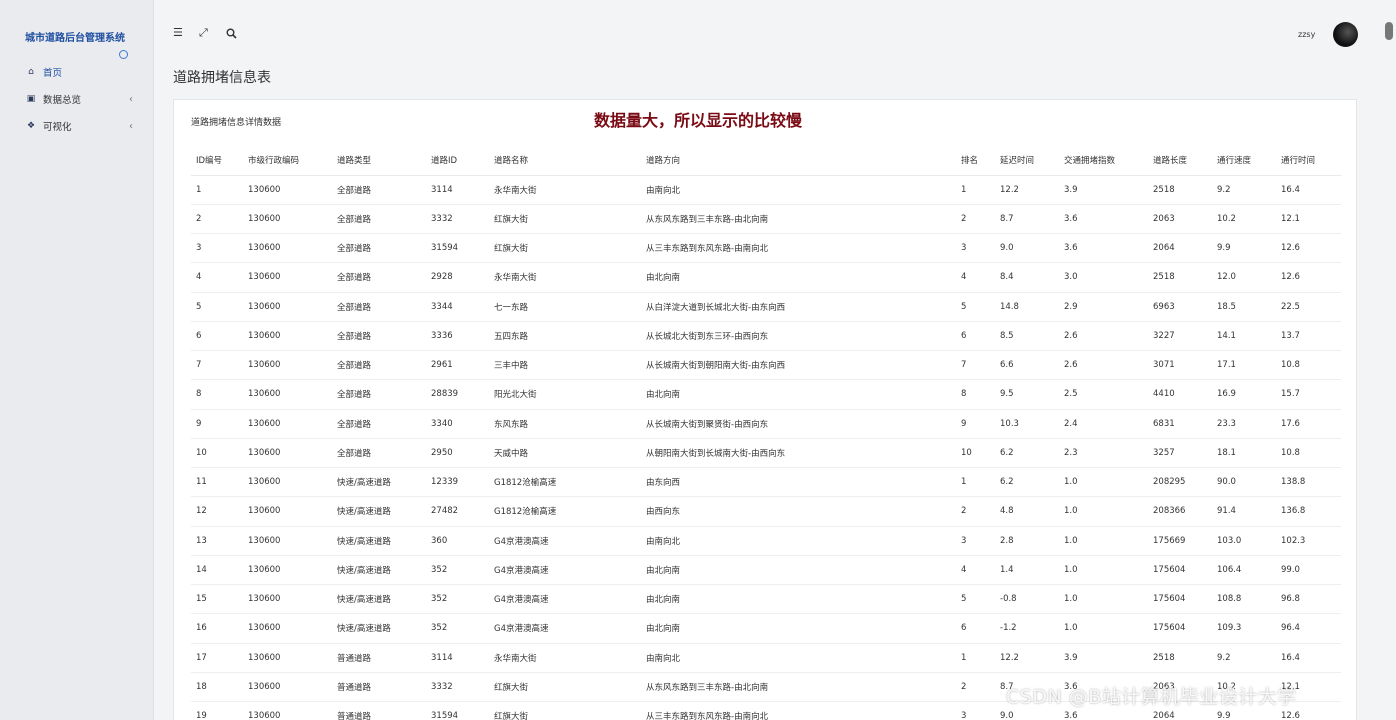  What do you see at coordinates (1308, 541) in the screenshot?
I see `table-cell: 102.3` at bounding box center [1308, 541].